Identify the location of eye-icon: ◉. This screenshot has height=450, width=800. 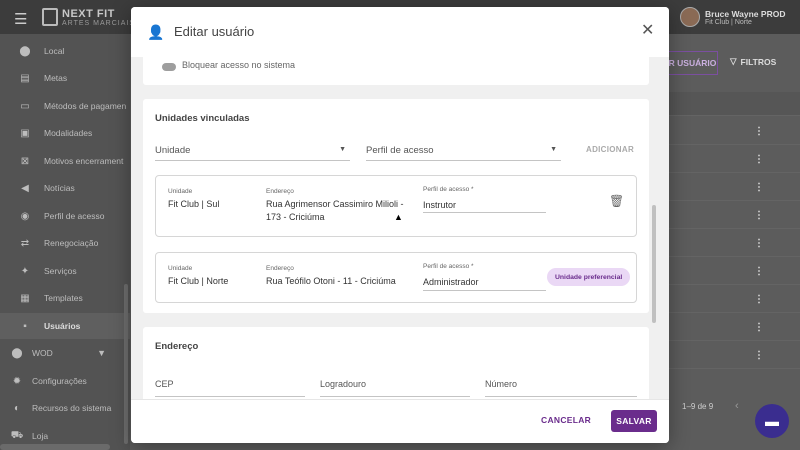
(25, 216).